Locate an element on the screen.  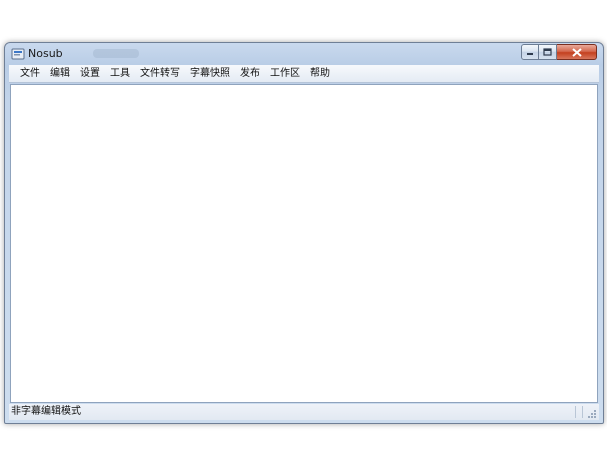
maximize-button is located at coordinates (548, 52).